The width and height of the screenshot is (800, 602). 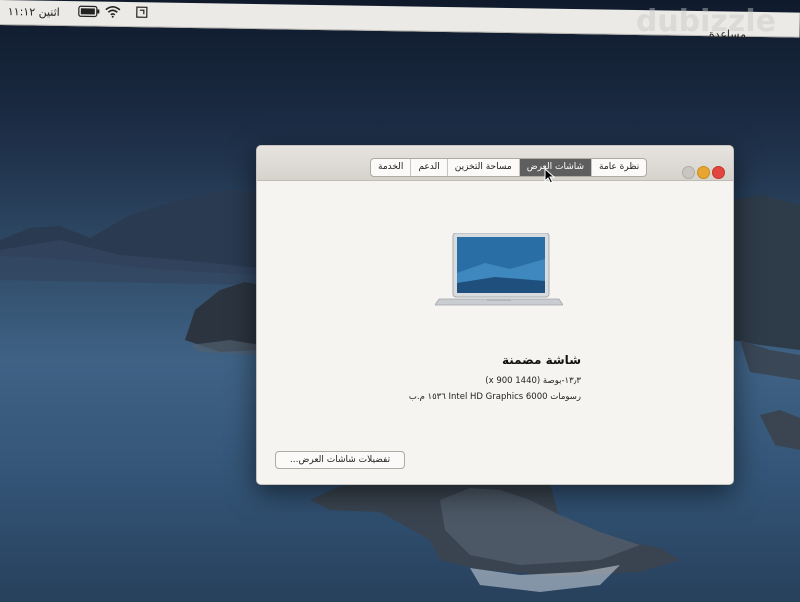 I want to click on tab-storage: مساحة التخزين, so click(x=482, y=167).